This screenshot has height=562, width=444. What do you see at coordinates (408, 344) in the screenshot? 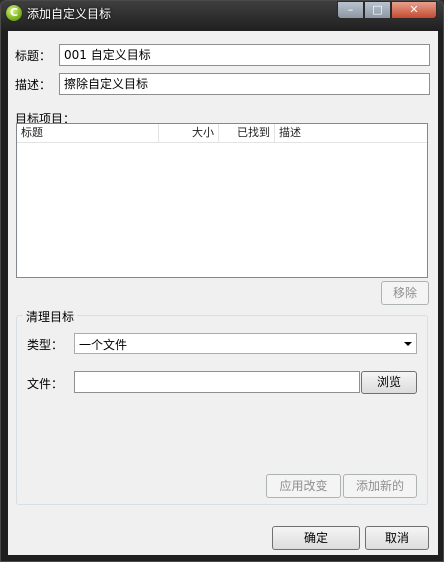
I see `dropdown-arrow-icon` at bounding box center [408, 344].